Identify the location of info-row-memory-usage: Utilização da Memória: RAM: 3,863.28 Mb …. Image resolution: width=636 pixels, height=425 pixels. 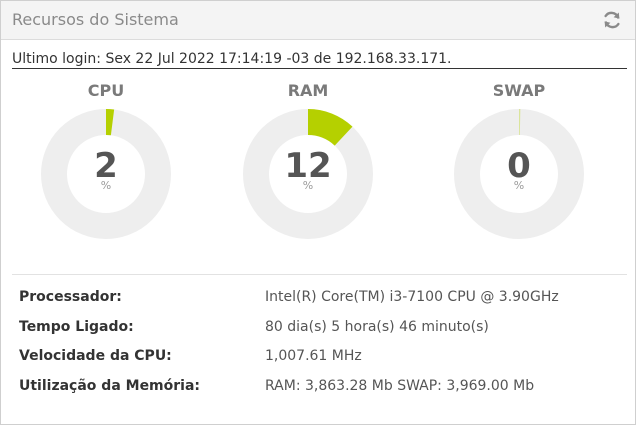
(319, 389).